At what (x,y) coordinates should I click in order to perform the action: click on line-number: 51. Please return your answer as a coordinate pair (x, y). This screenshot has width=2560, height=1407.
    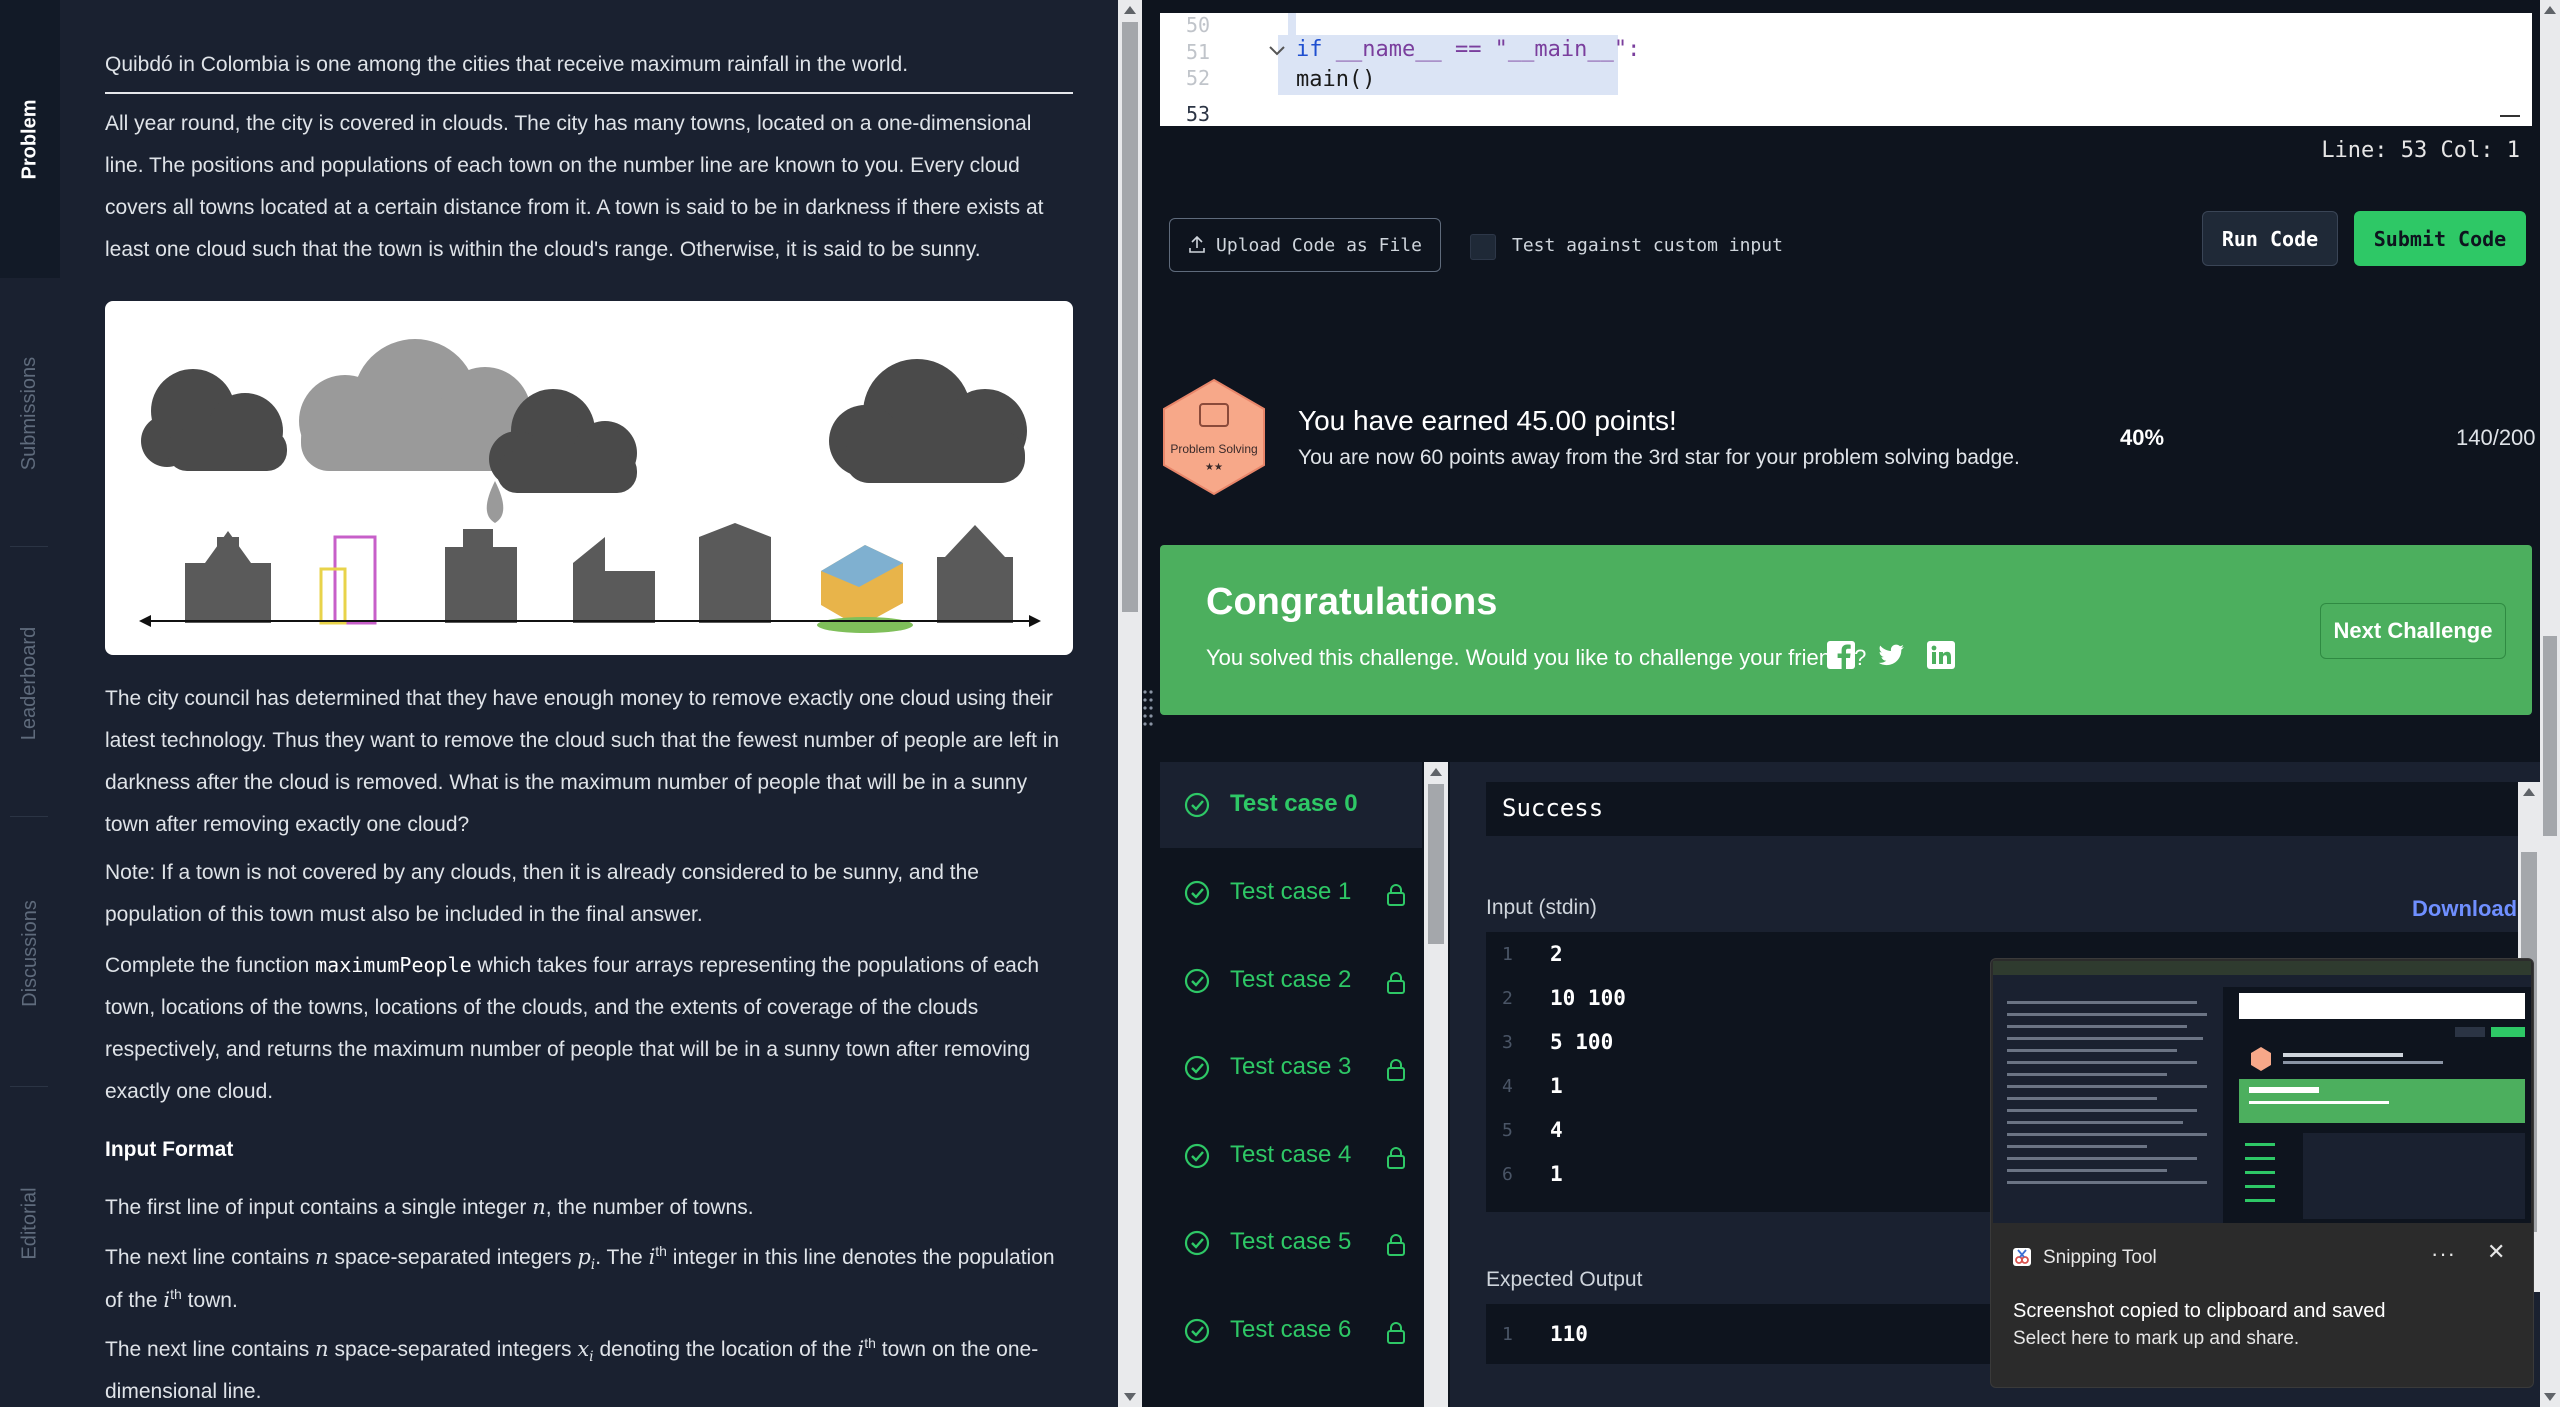
    Looking at the image, I should click on (1198, 52).